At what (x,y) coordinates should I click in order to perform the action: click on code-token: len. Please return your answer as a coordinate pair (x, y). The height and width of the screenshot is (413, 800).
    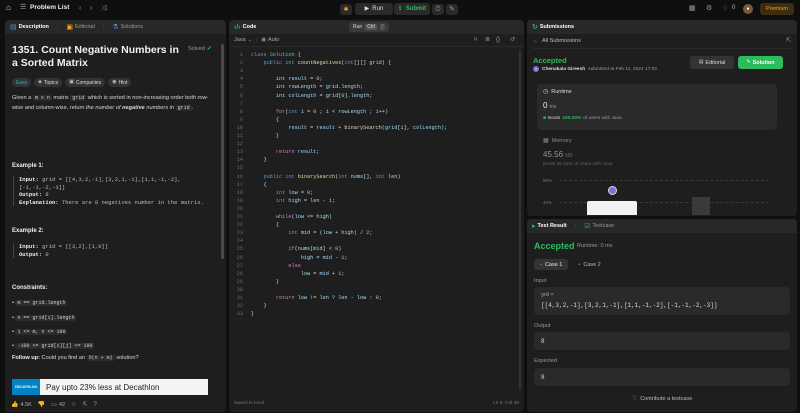
    Looking at the image, I should click on (393, 176).